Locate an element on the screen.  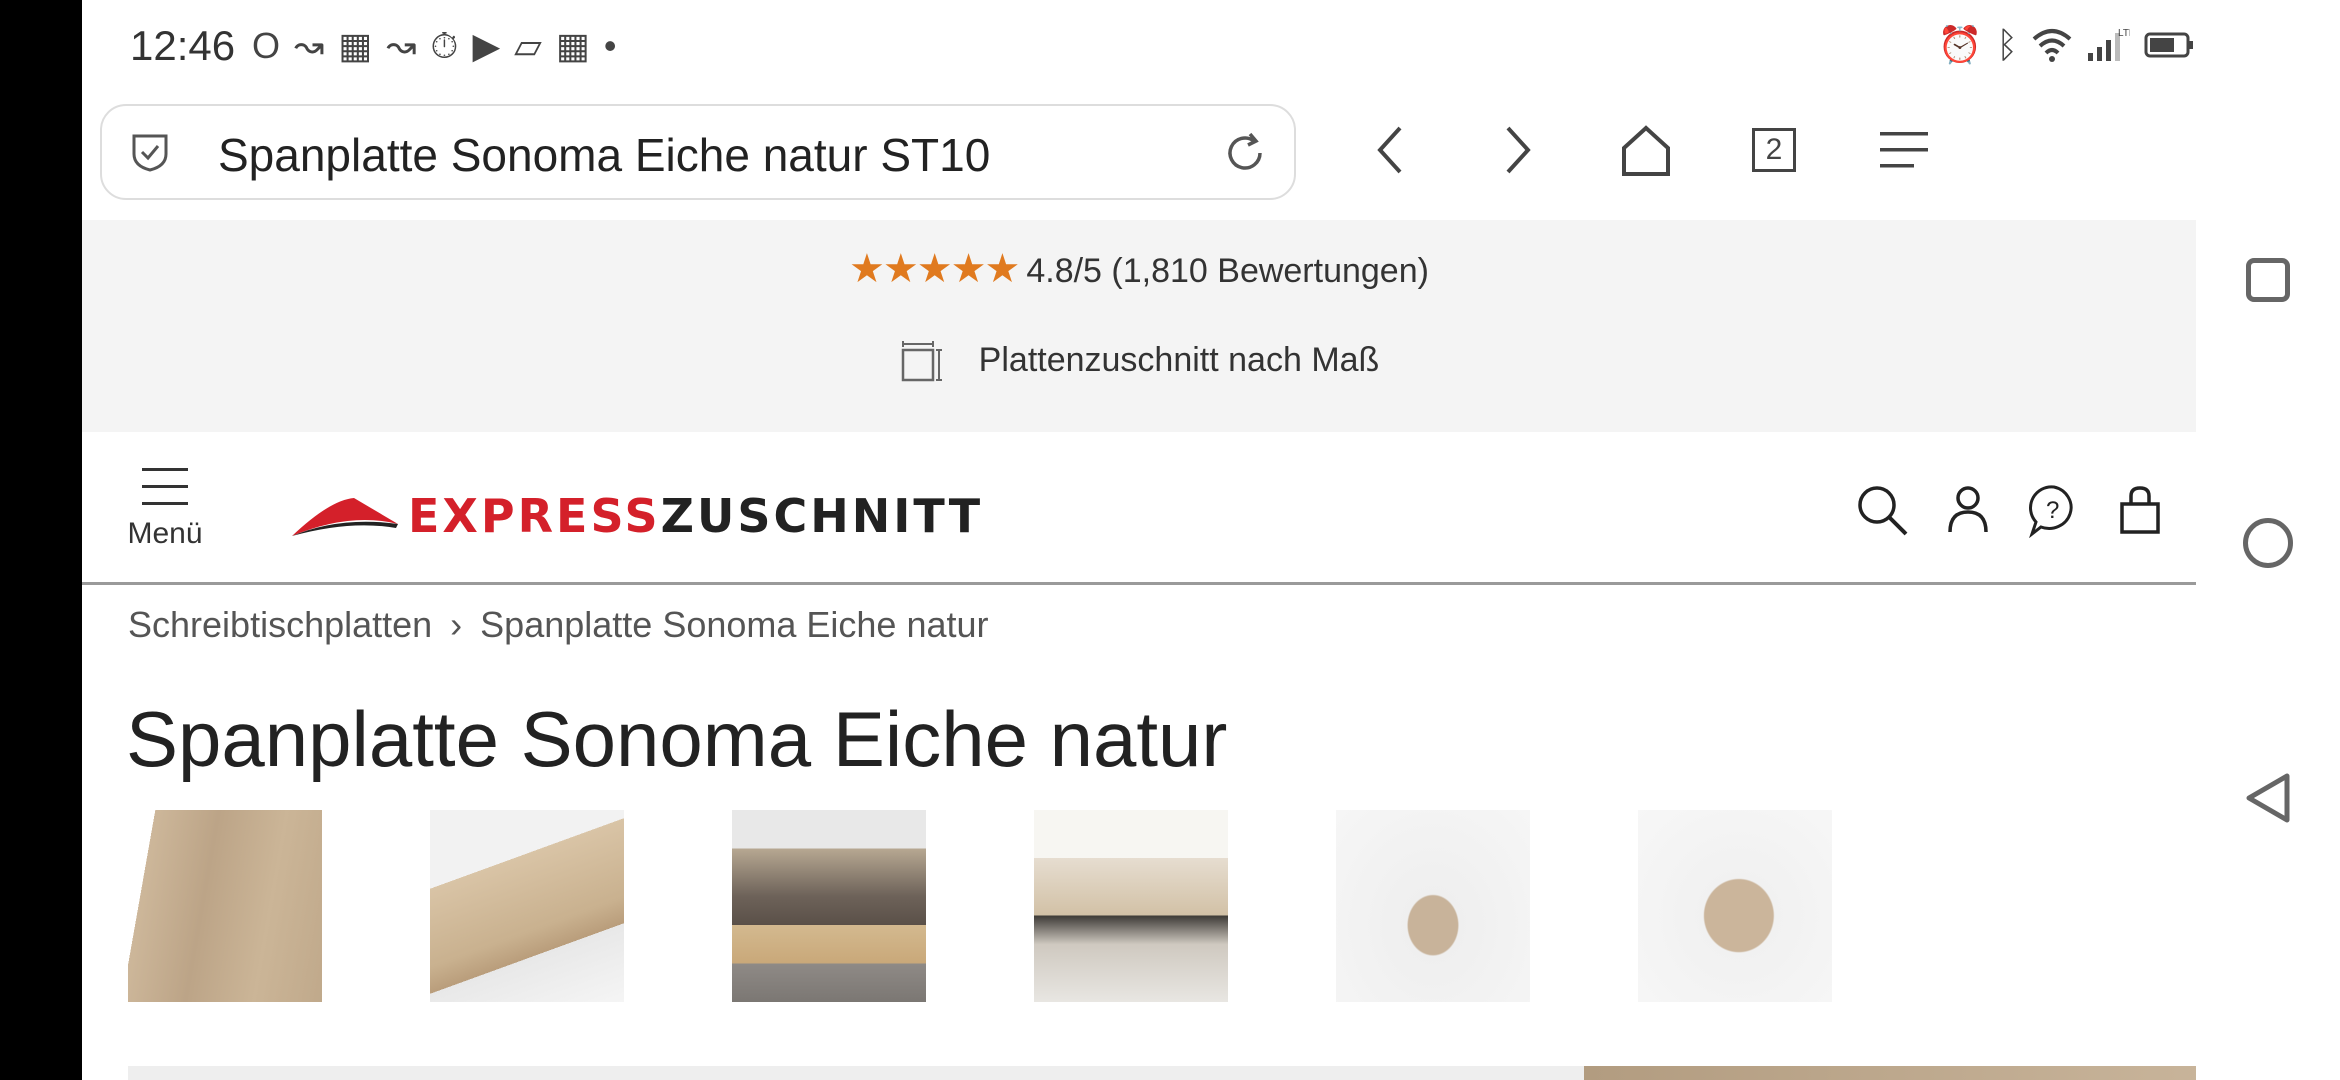
home-button is located at coordinates (1646, 150).